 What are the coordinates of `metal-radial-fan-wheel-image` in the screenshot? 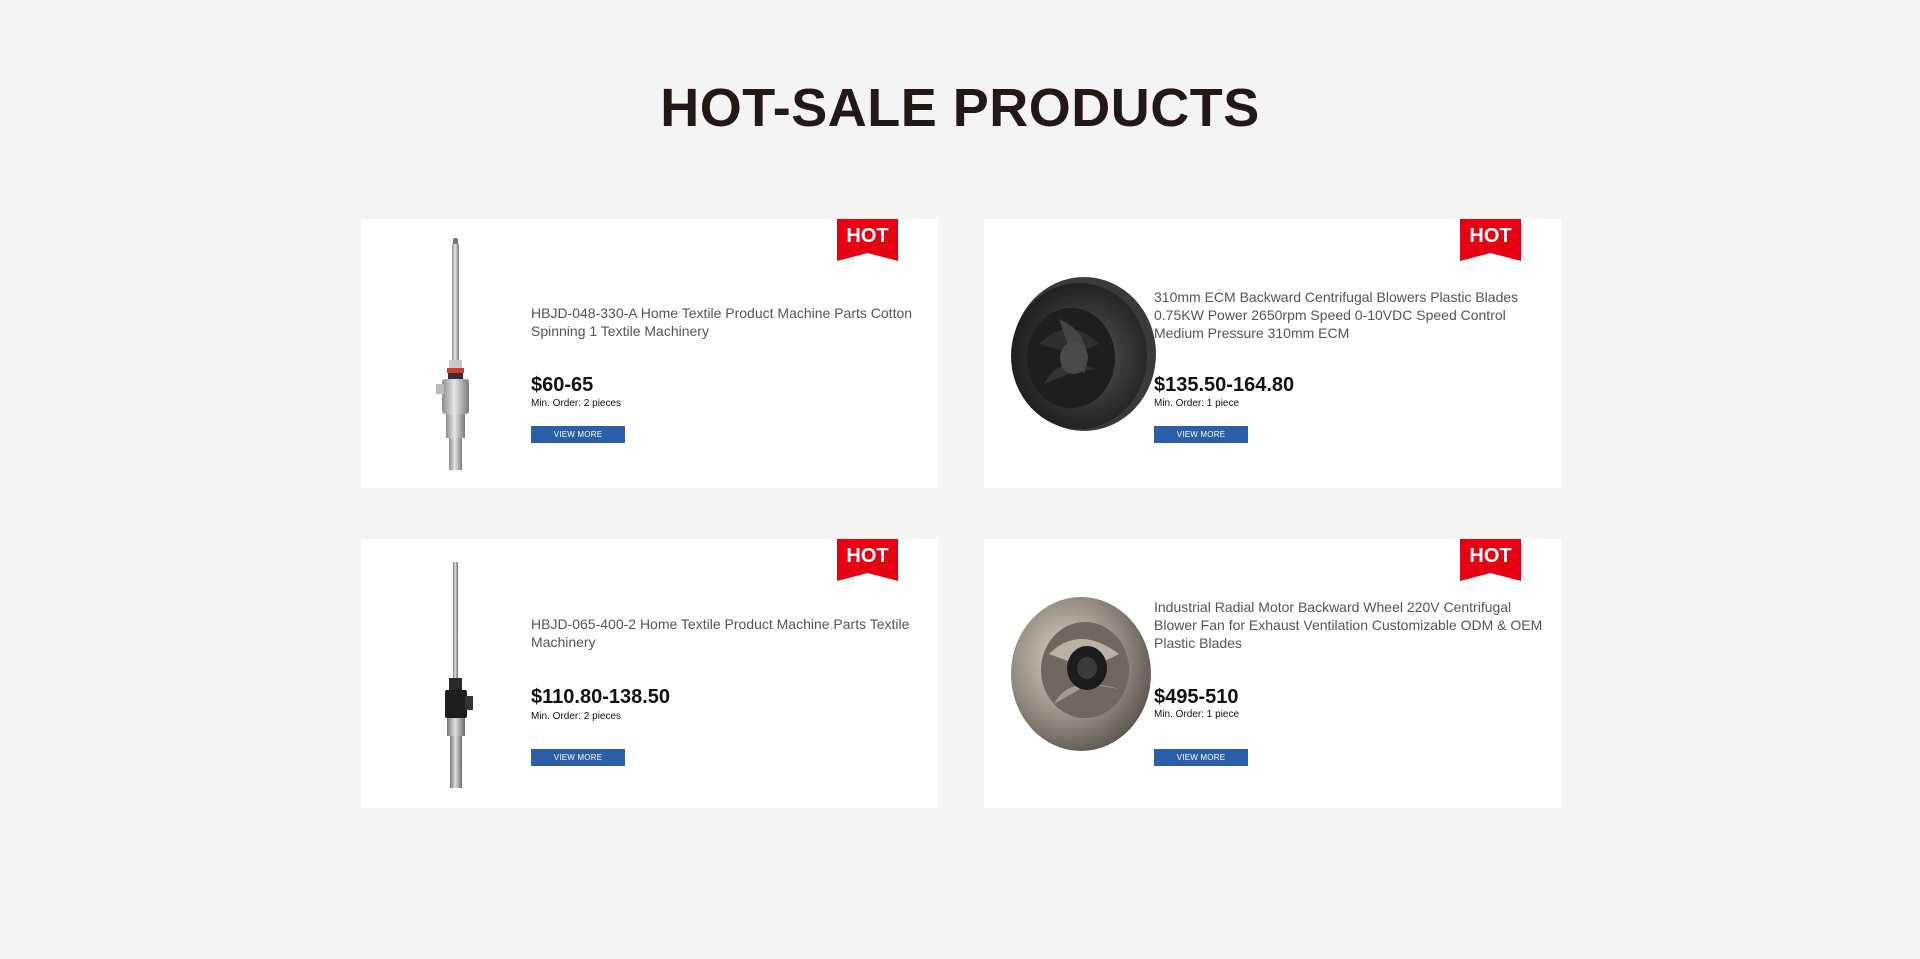 It's located at (1081, 674).